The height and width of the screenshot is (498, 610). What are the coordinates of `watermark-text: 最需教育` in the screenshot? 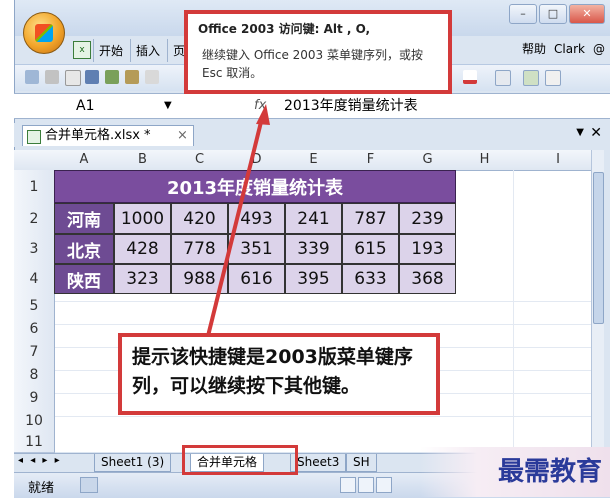 It's located at (549, 472).